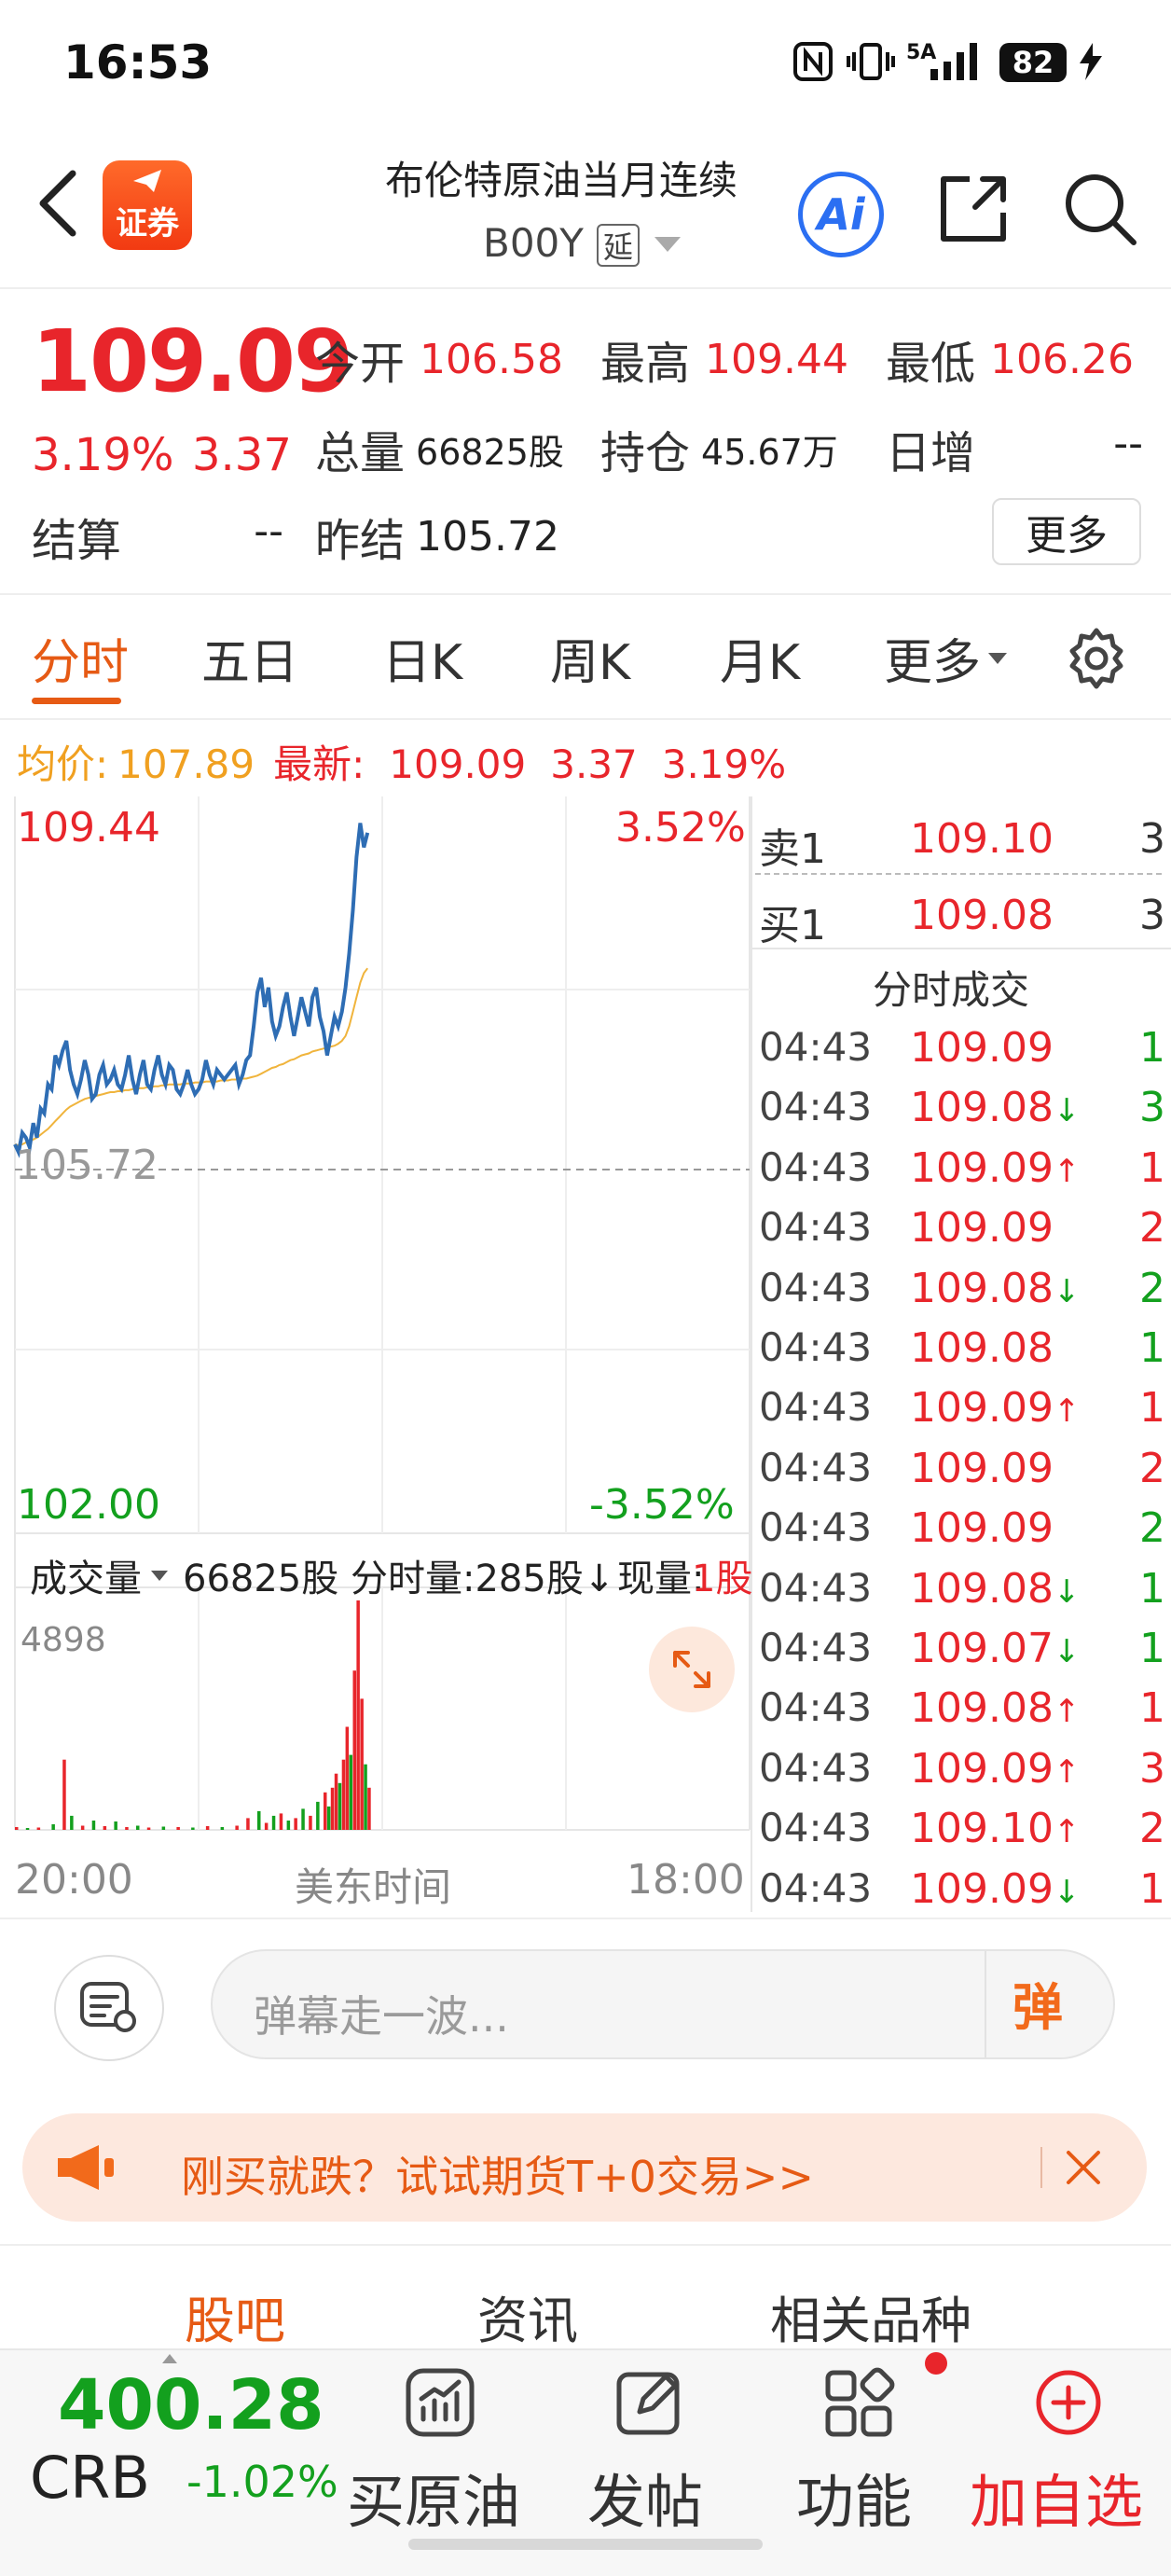  Describe the element at coordinates (998, 658) in the screenshot. I see `more-caret-icon` at that location.